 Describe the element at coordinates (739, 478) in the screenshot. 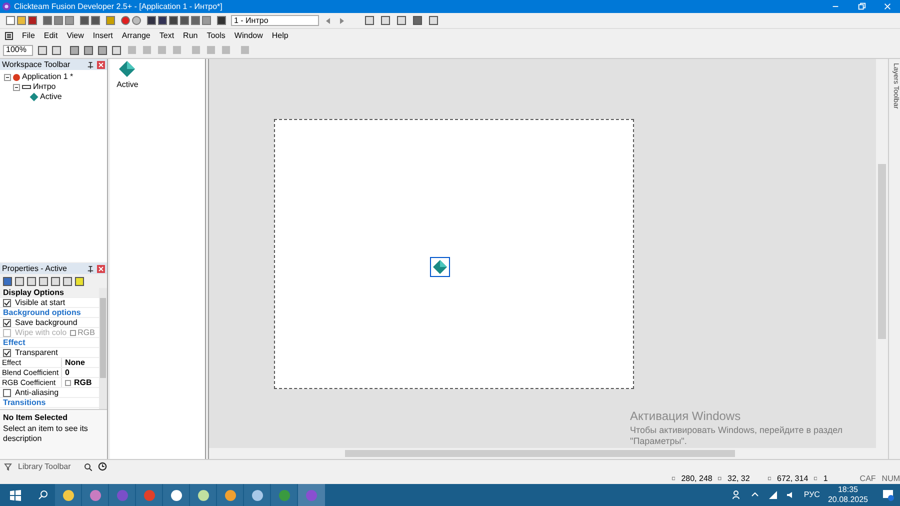

I see `status-field: 32, 32` at that location.